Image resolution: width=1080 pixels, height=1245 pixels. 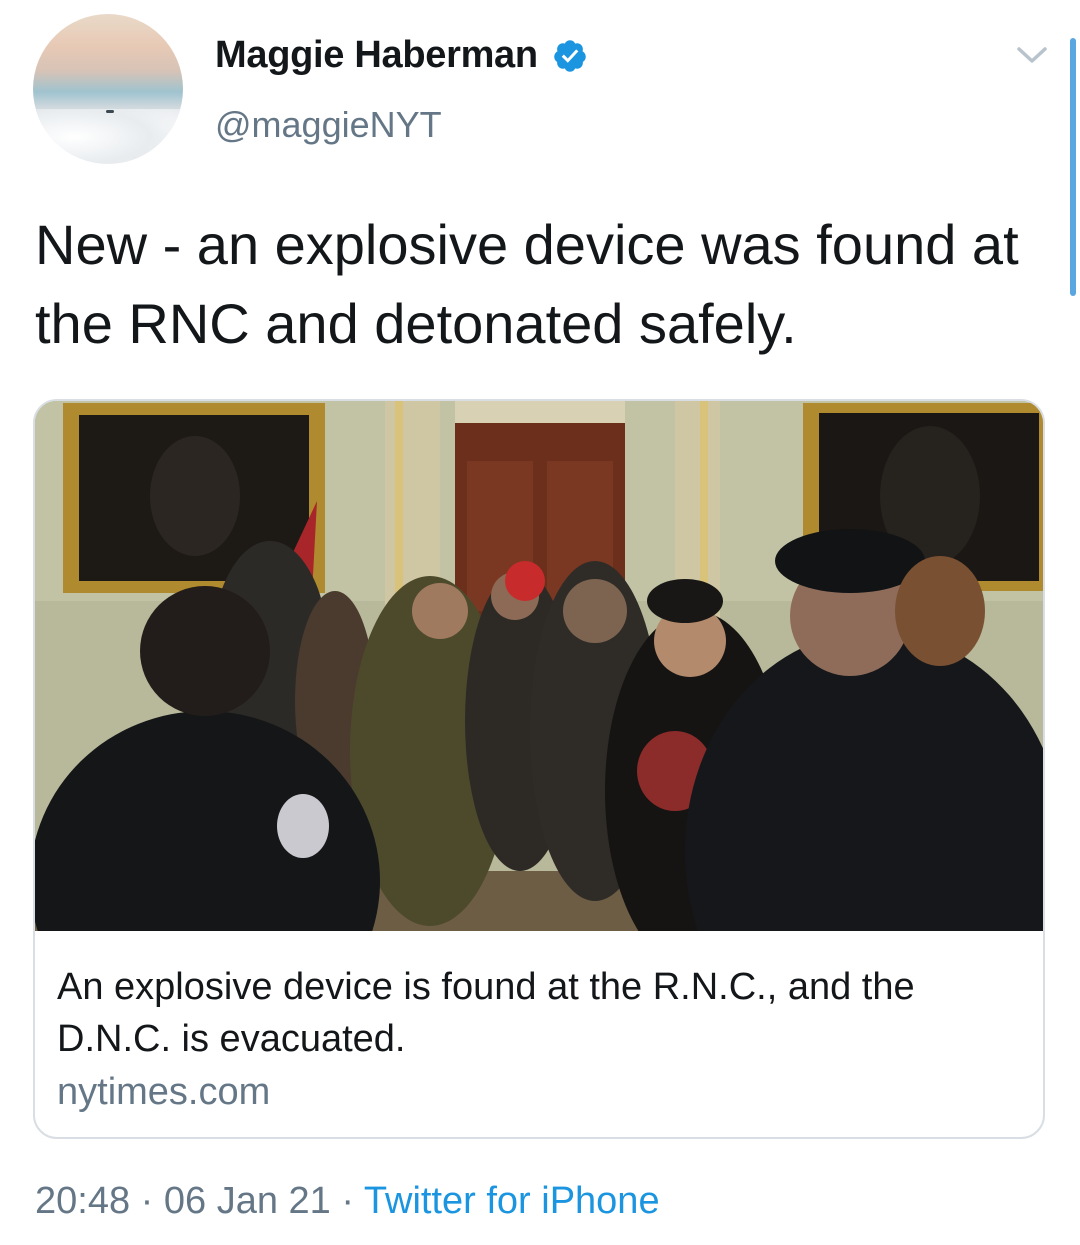 What do you see at coordinates (247, 1201) in the screenshot?
I see `tweet-date: 06 Jan 21` at bounding box center [247, 1201].